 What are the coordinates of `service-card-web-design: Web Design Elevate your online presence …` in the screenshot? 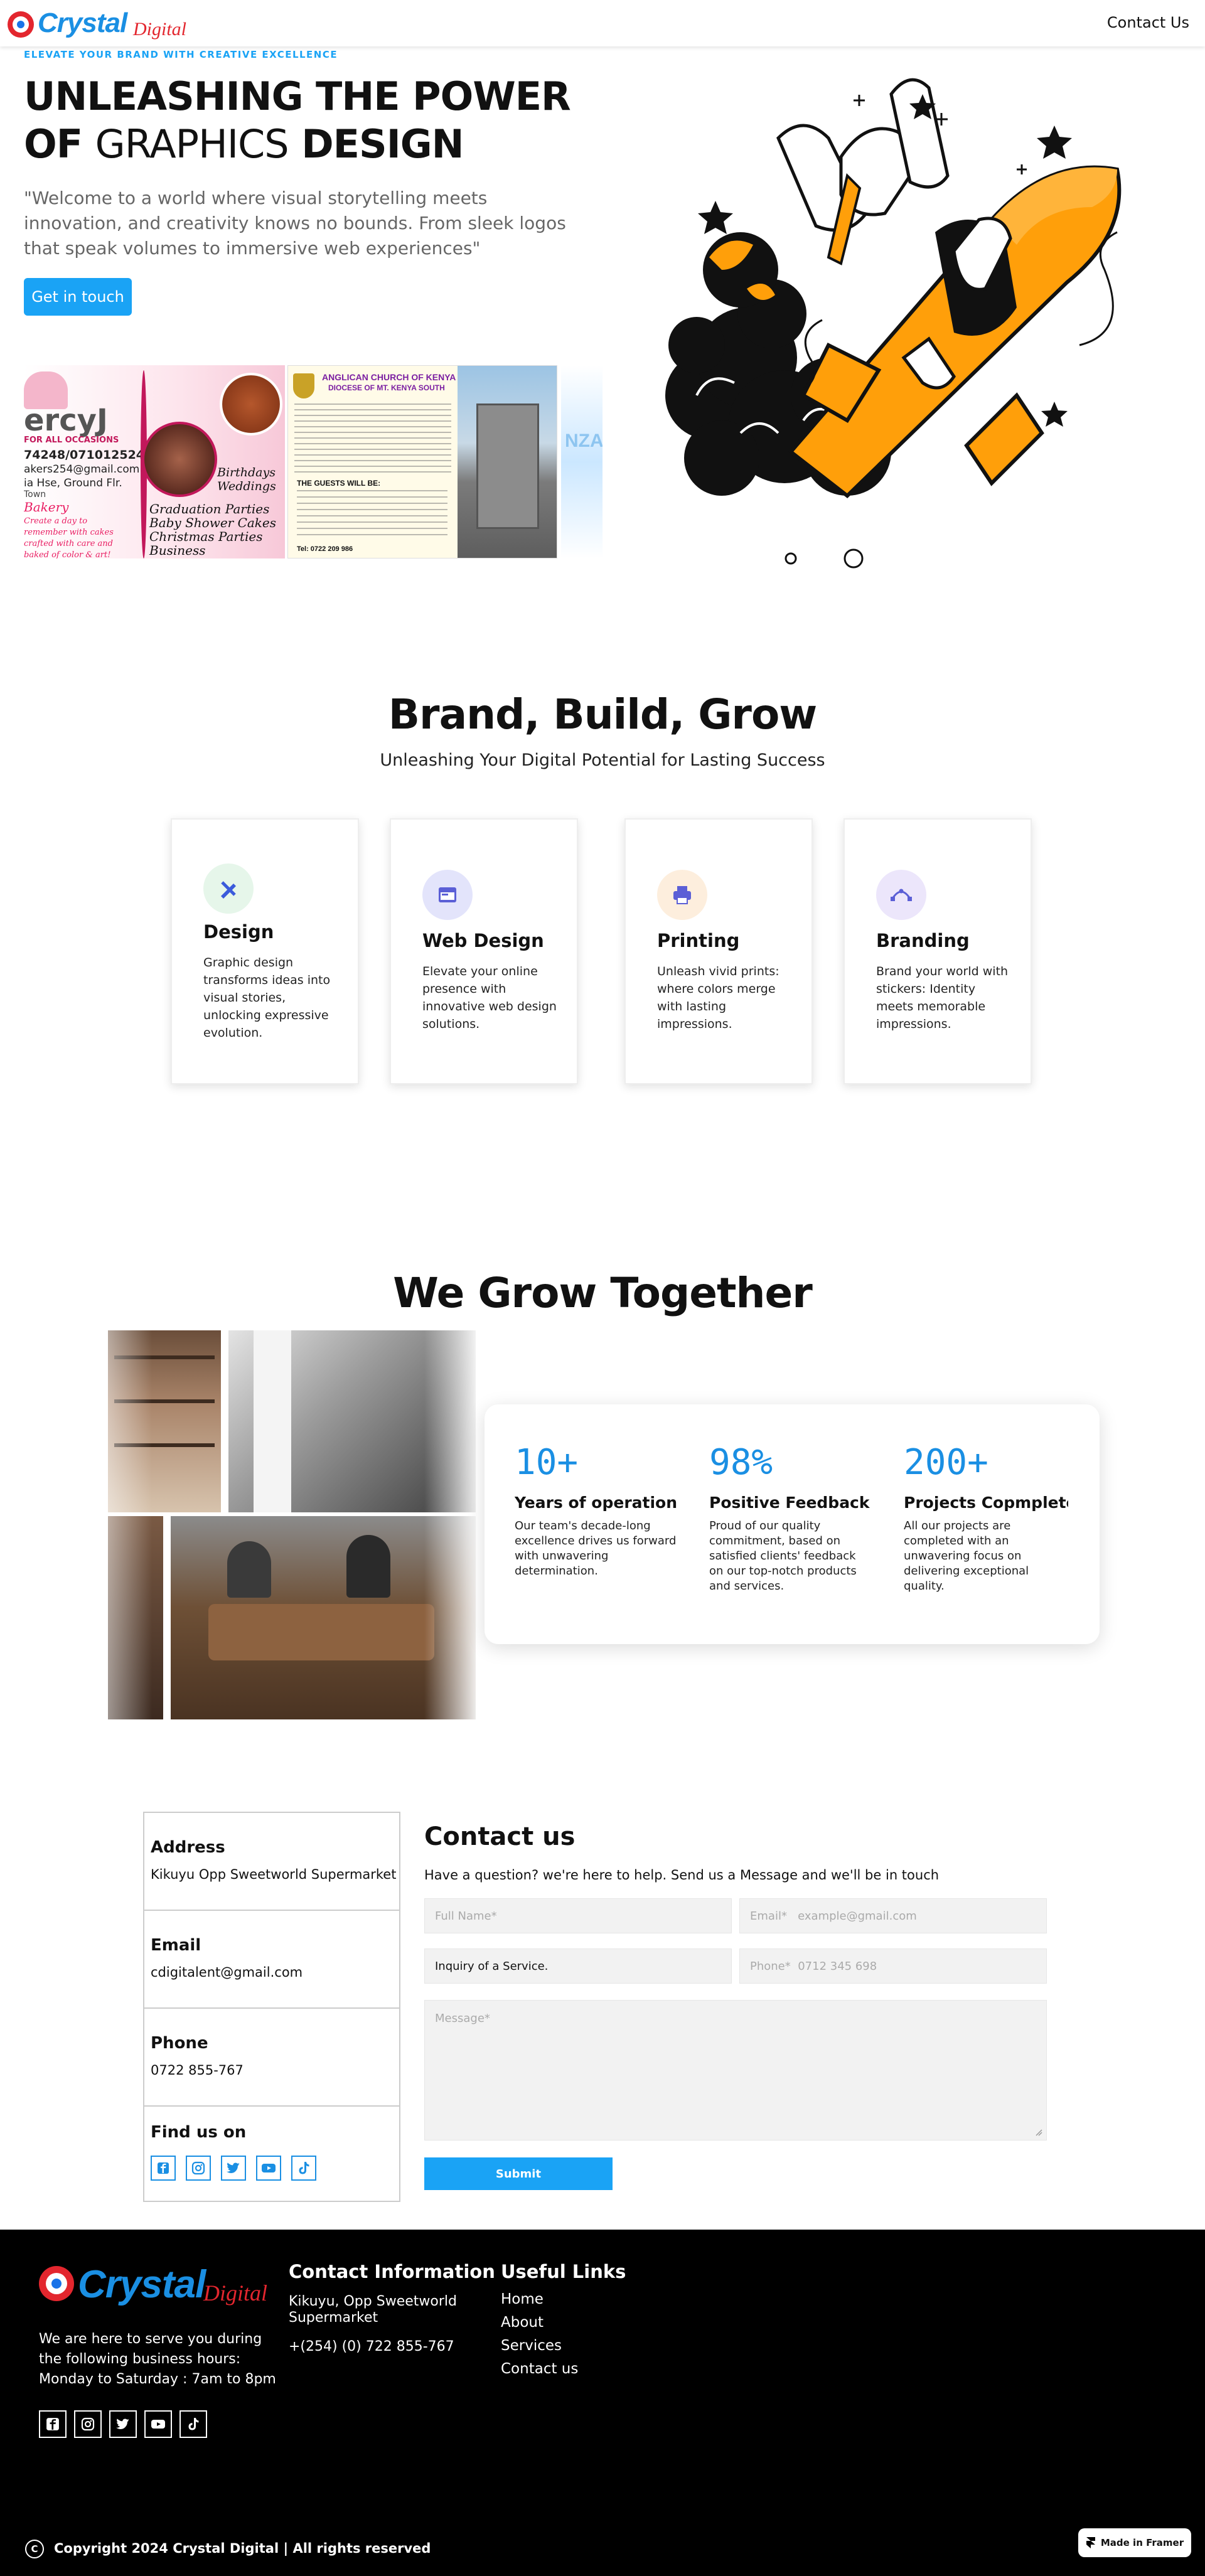 It's located at (484, 951).